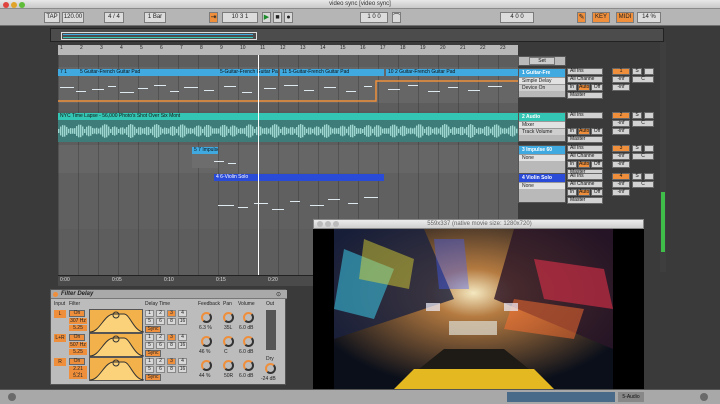  I want to click on pencil-icon: ✎, so click(581, 17).